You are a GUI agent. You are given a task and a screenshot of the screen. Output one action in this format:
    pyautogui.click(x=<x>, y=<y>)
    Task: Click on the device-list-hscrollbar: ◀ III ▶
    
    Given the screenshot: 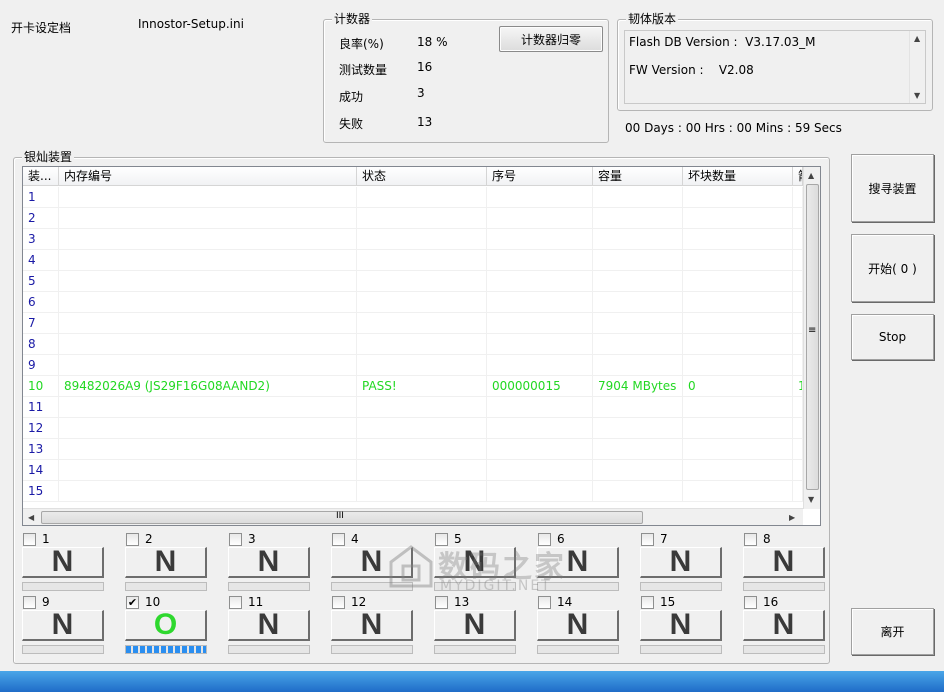 What is the action you would take?
    pyautogui.click(x=413, y=516)
    